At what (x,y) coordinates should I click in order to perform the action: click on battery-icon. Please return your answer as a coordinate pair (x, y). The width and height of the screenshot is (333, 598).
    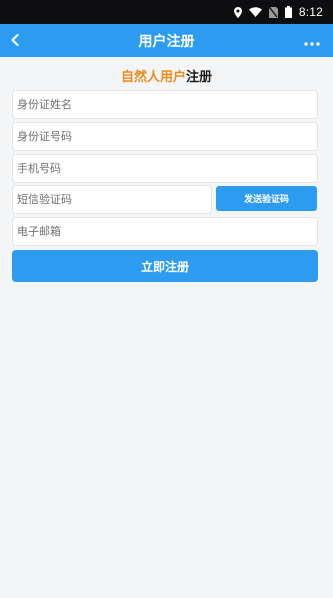
    Looking at the image, I should click on (288, 12).